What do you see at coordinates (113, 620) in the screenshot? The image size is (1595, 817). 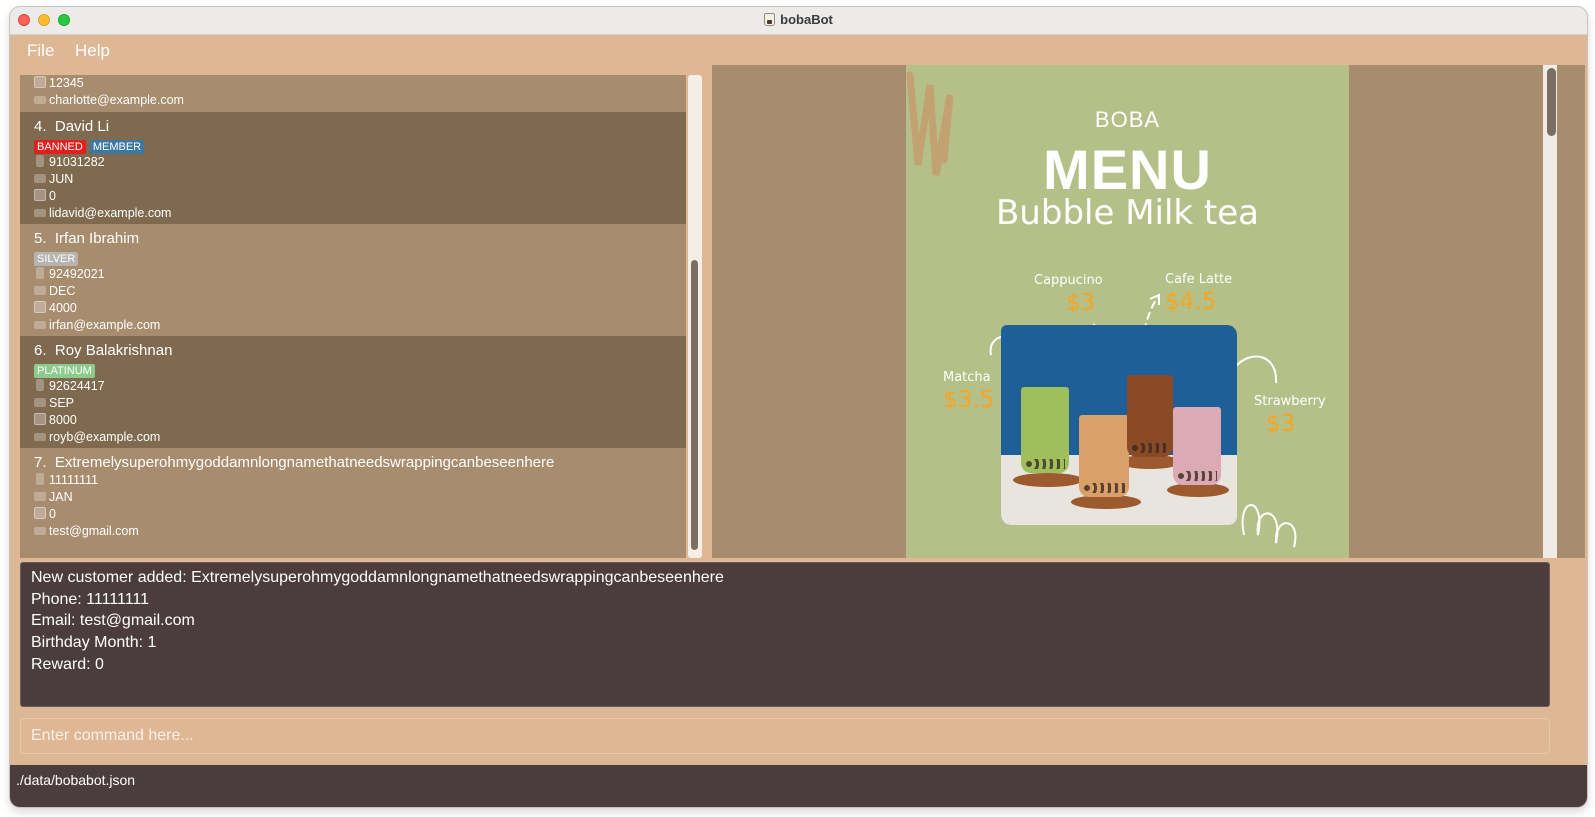 I see `result-line: Email: test@gmail.com` at bounding box center [113, 620].